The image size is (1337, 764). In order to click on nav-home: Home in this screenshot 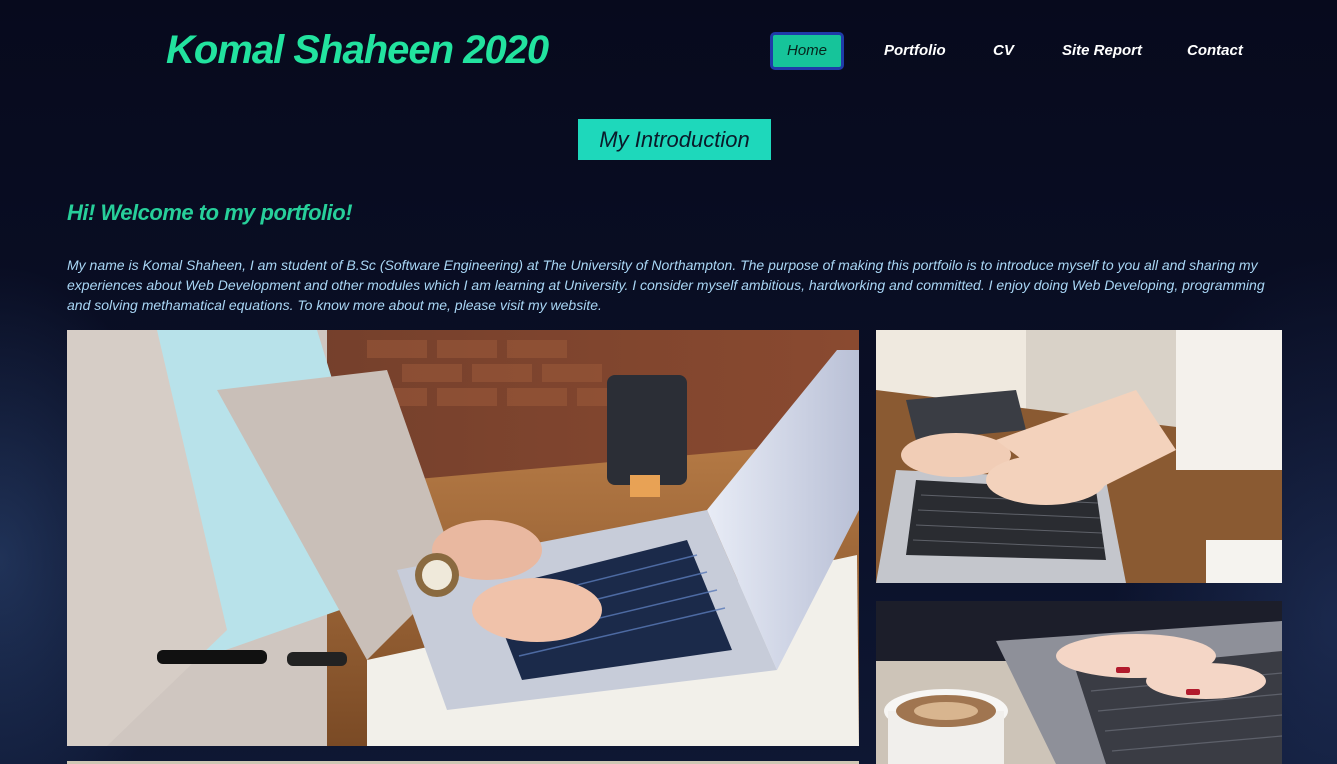, I will do `click(807, 51)`.